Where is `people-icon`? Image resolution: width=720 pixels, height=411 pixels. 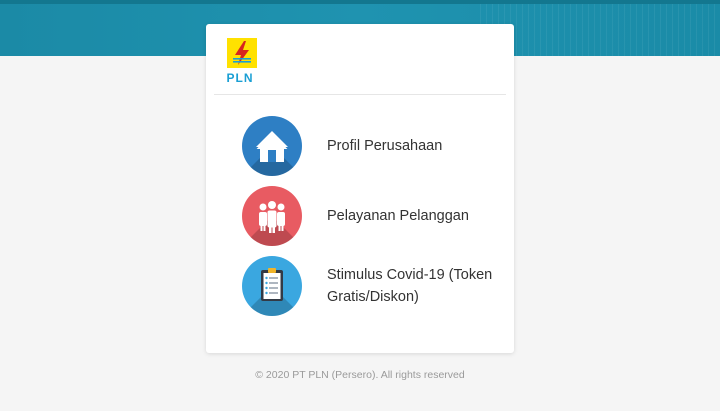
people-icon is located at coordinates (272, 217).